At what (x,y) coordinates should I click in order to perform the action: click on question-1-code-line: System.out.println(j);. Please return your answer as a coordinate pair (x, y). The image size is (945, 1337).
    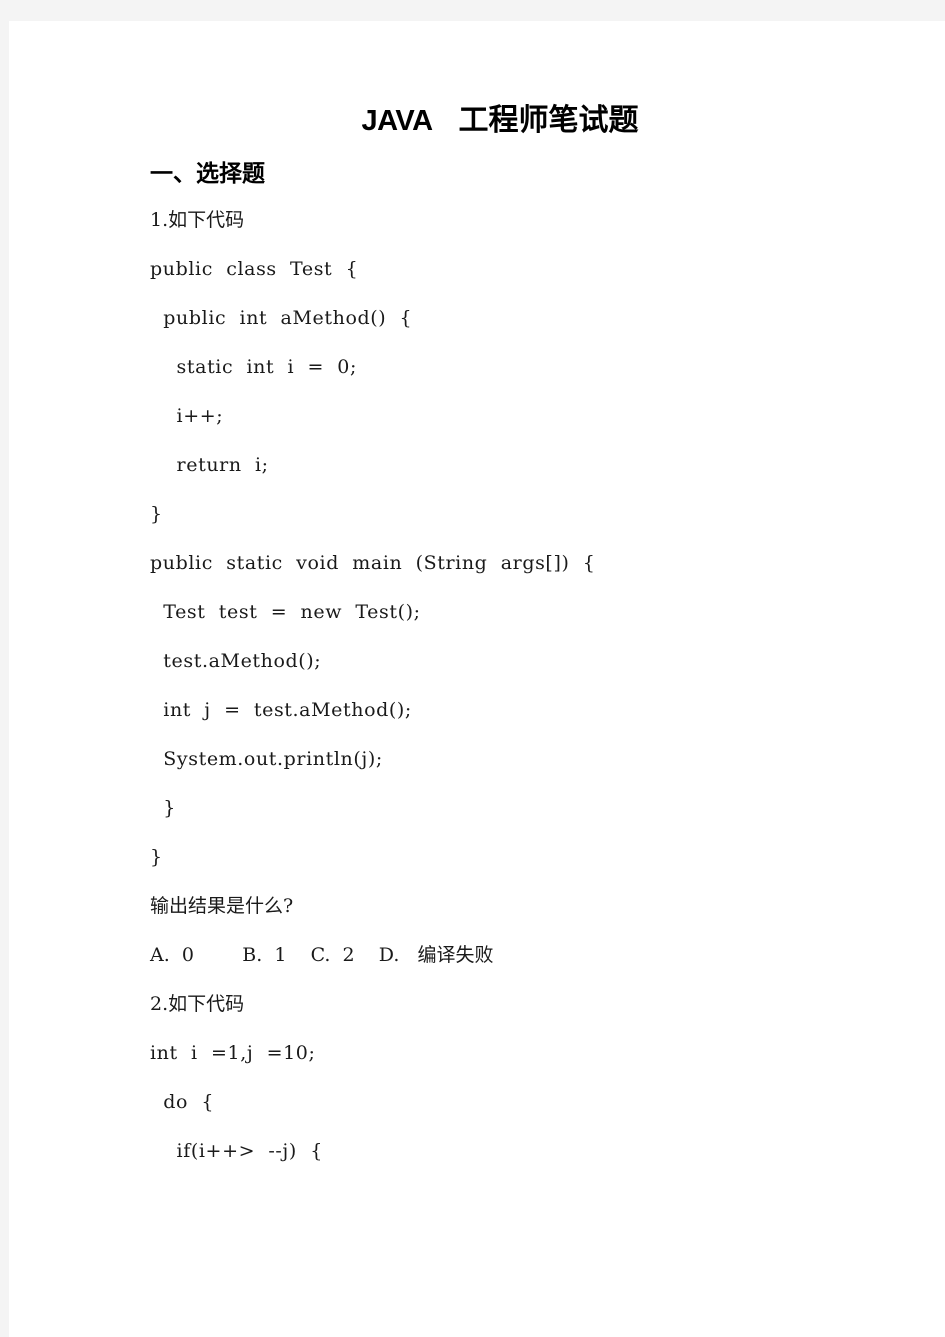
    Looking at the image, I should click on (266, 759).